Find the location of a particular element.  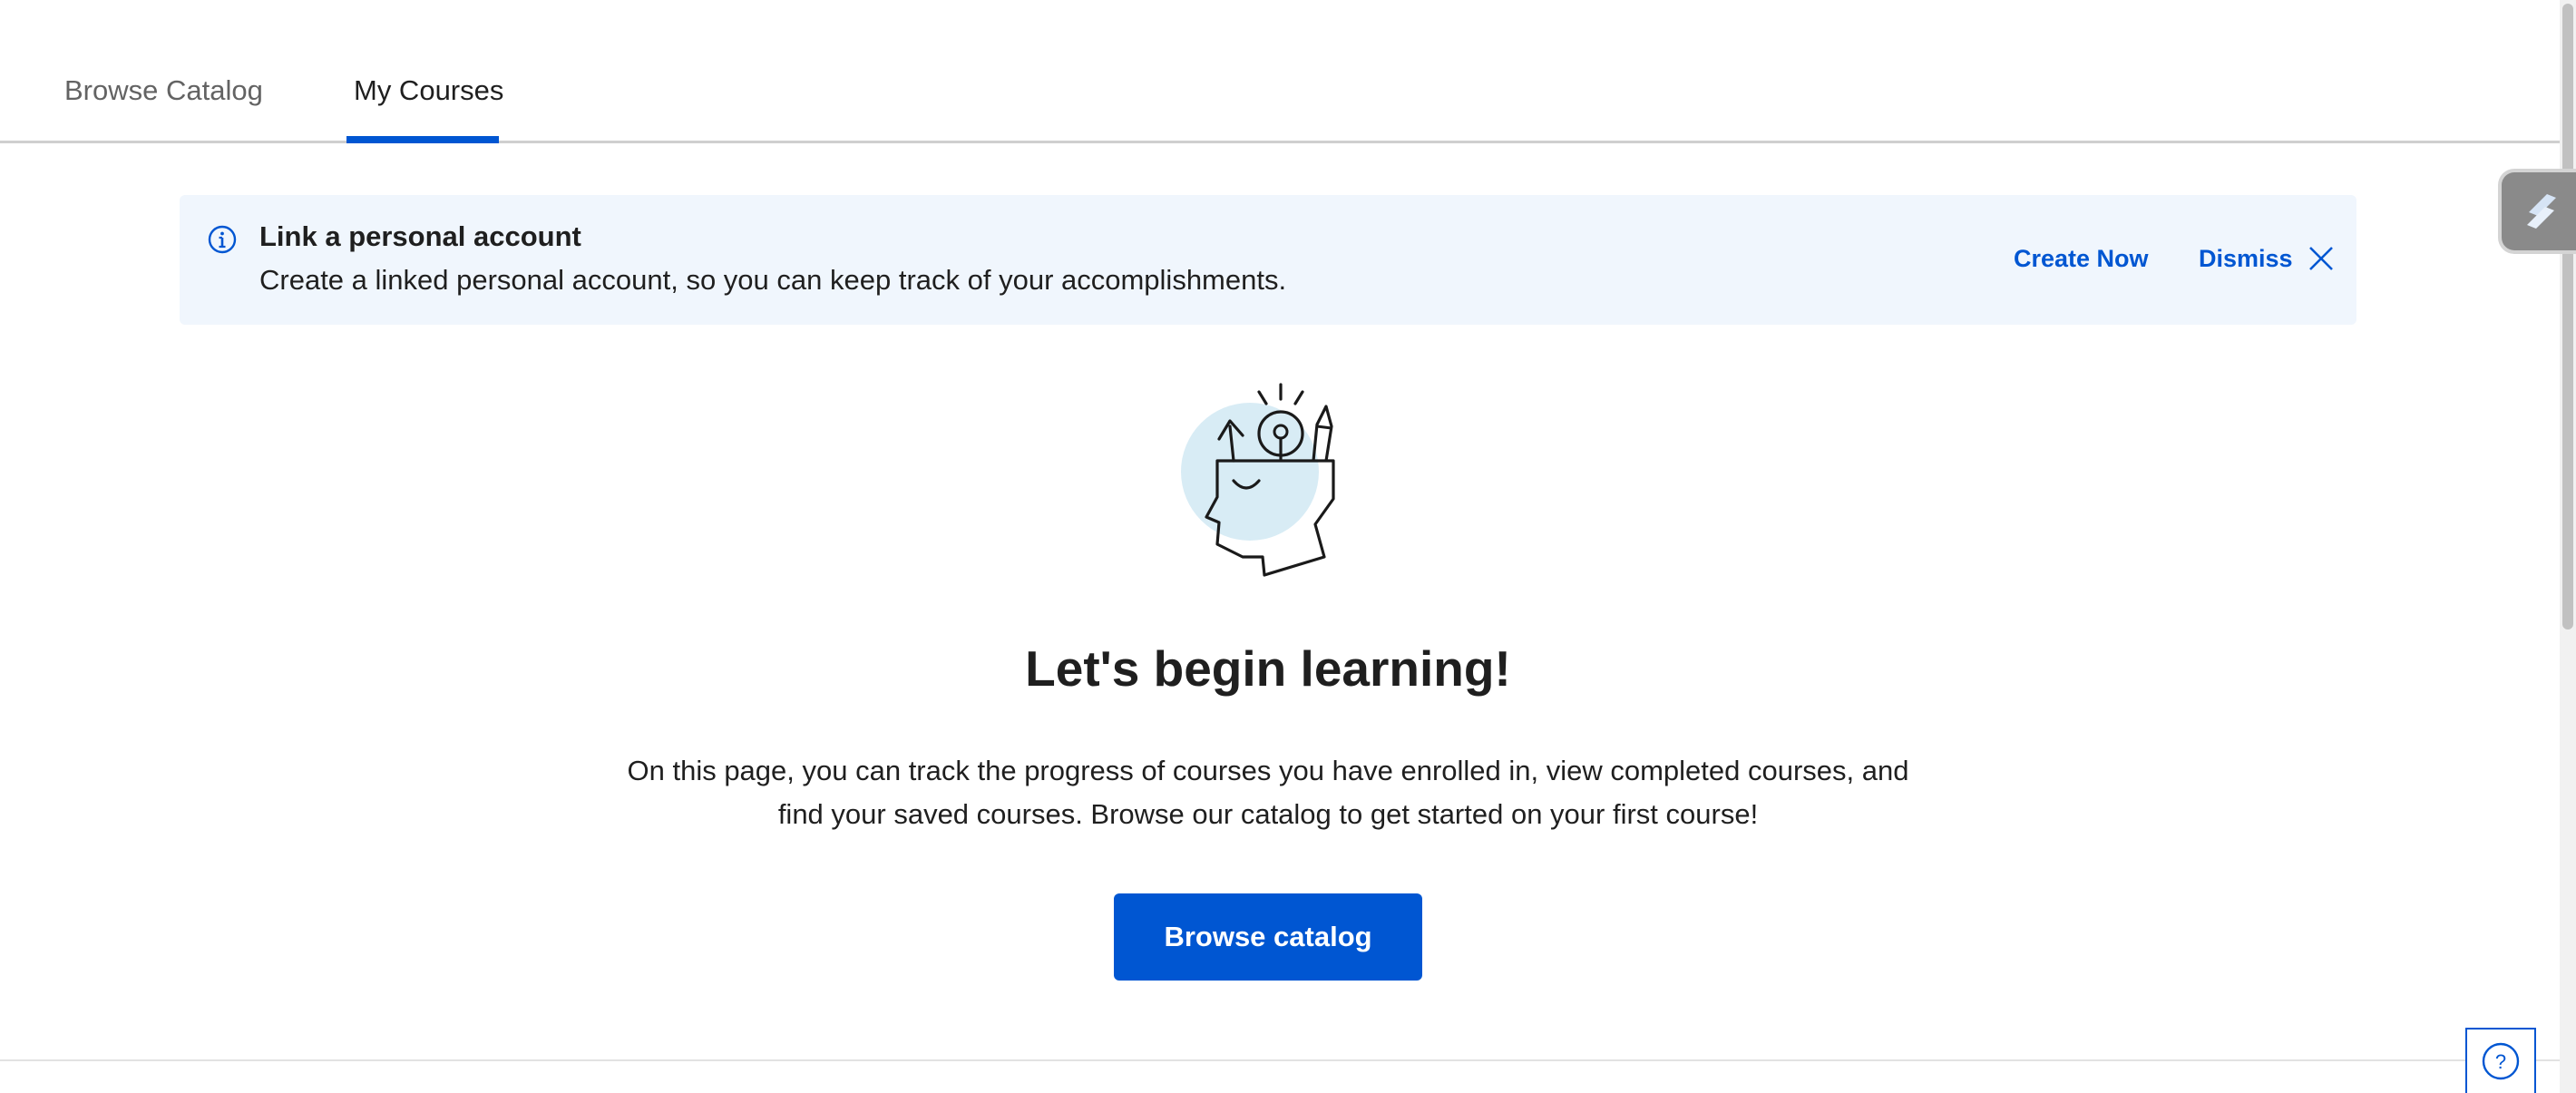

close-icon is located at coordinates (2320, 258).